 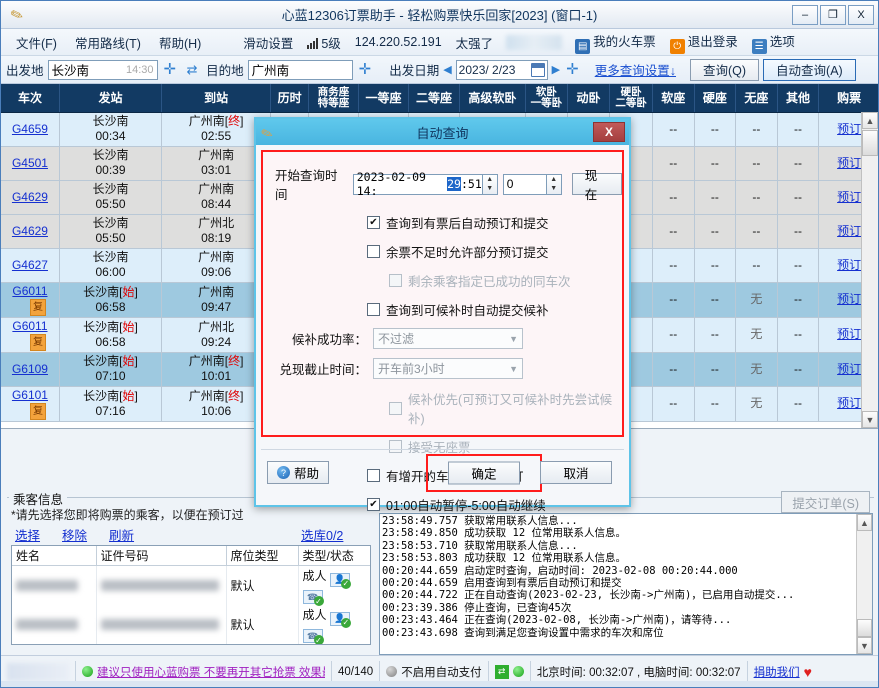 What do you see at coordinates (74, 534) in the screenshot?
I see `remove-passenger-link: 移除` at bounding box center [74, 534].